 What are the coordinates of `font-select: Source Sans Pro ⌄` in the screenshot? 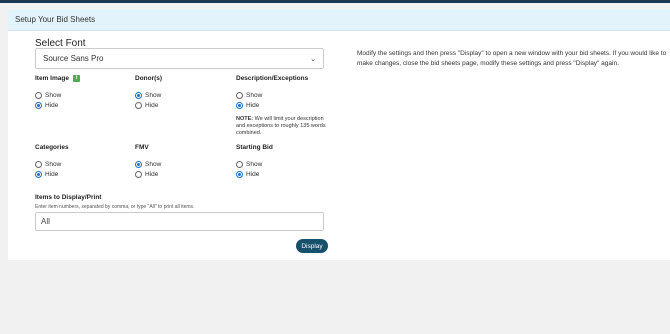 It's located at (179, 58).